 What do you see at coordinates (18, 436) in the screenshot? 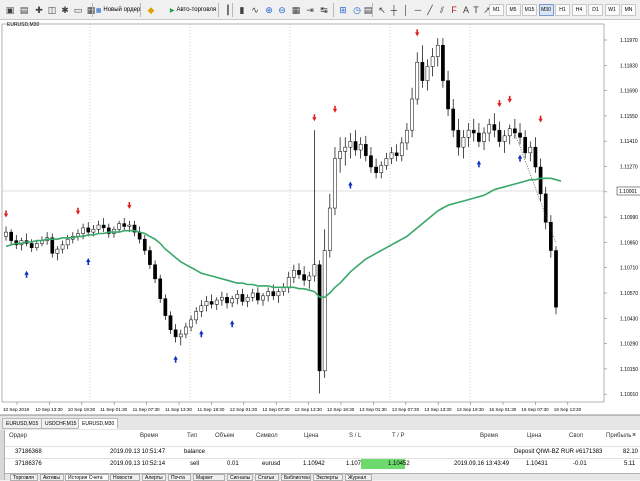
I see `header-order: Ордер` at bounding box center [18, 436].